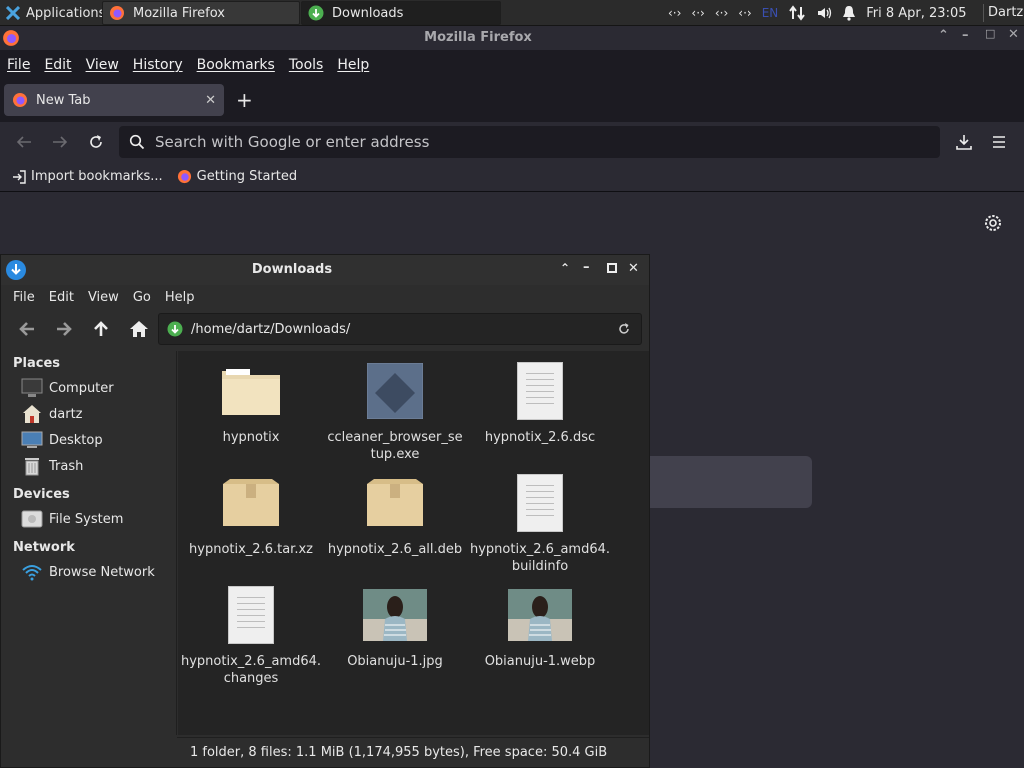 The height and width of the screenshot is (768, 1024). What do you see at coordinates (395, 626) in the screenshot?
I see `file-item-jpg: Obianuju-1.jpg` at bounding box center [395, 626].